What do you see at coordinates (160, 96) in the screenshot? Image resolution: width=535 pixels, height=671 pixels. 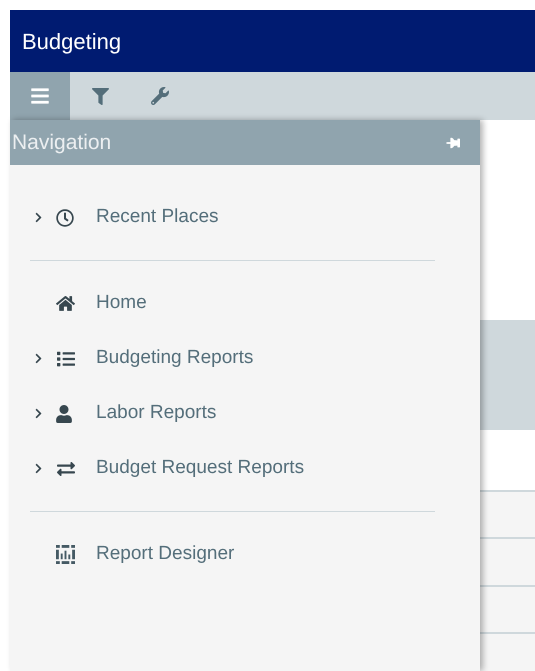 I see `wrench-icon` at bounding box center [160, 96].